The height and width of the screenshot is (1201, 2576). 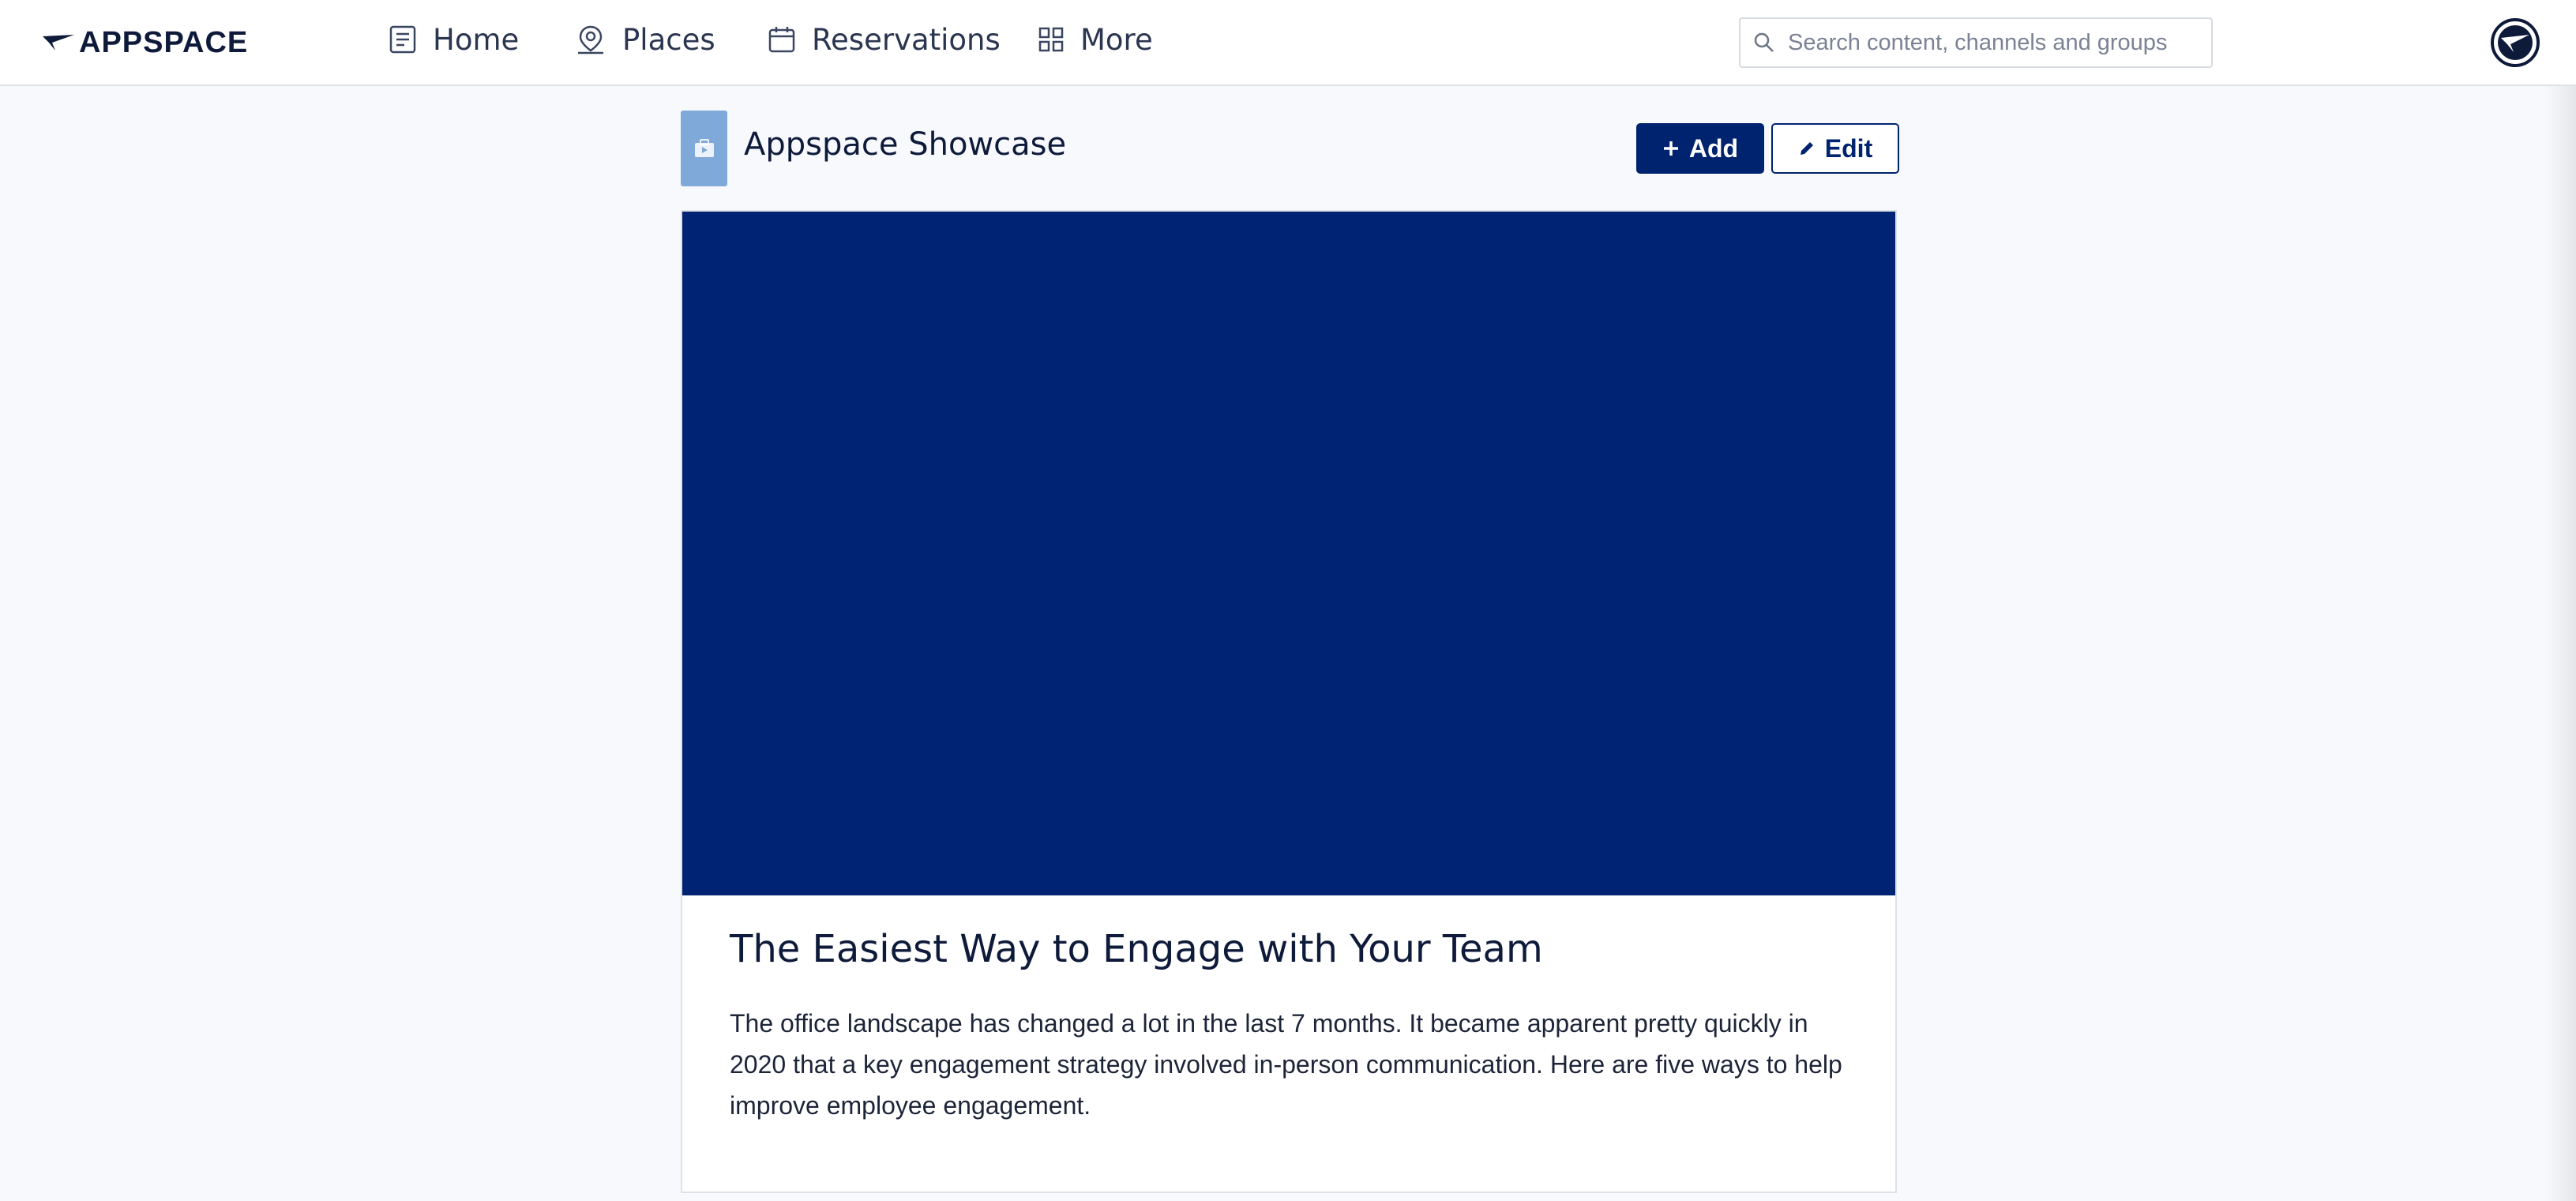 I want to click on map-pin-icon, so click(x=590, y=39).